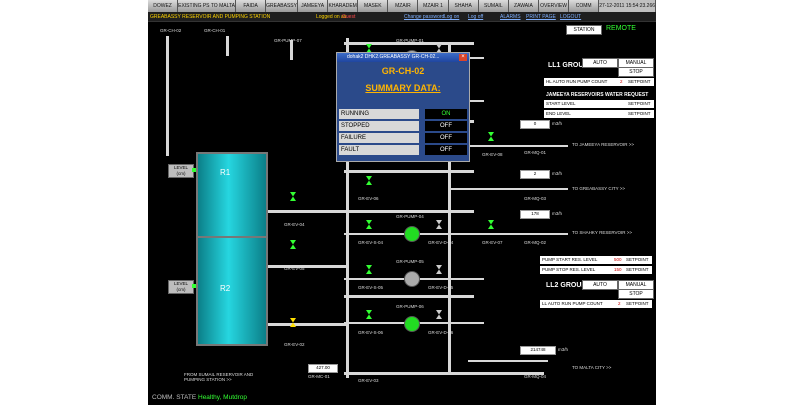  What do you see at coordinates (639, 103) in the screenshot?
I see `start-level-setpoint: SETPOINT` at bounding box center [639, 103].